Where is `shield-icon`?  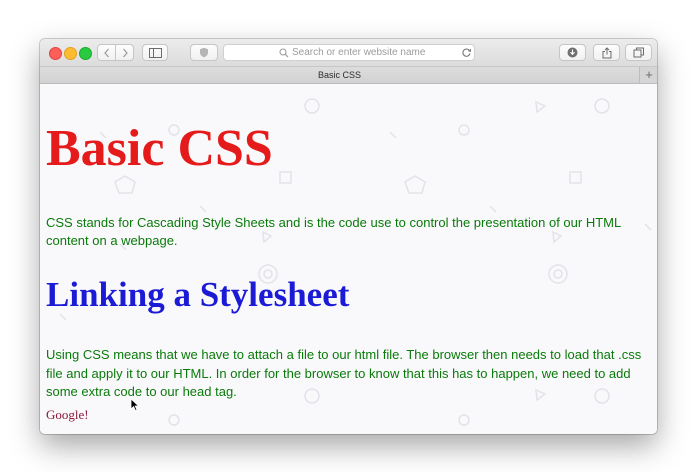 shield-icon is located at coordinates (204, 52).